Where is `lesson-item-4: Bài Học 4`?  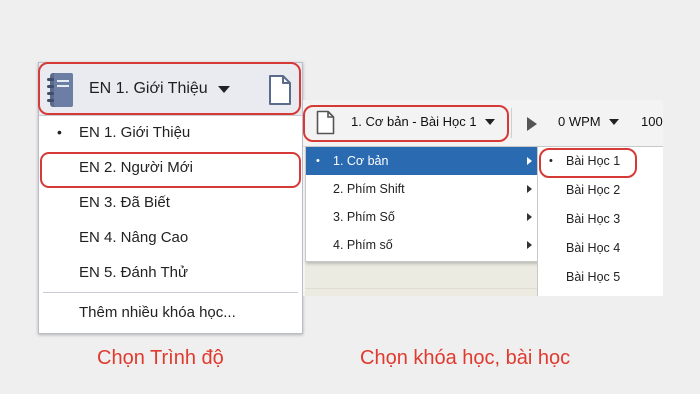
lesson-item-4: Bài Học 4 is located at coordinates (600, 248).